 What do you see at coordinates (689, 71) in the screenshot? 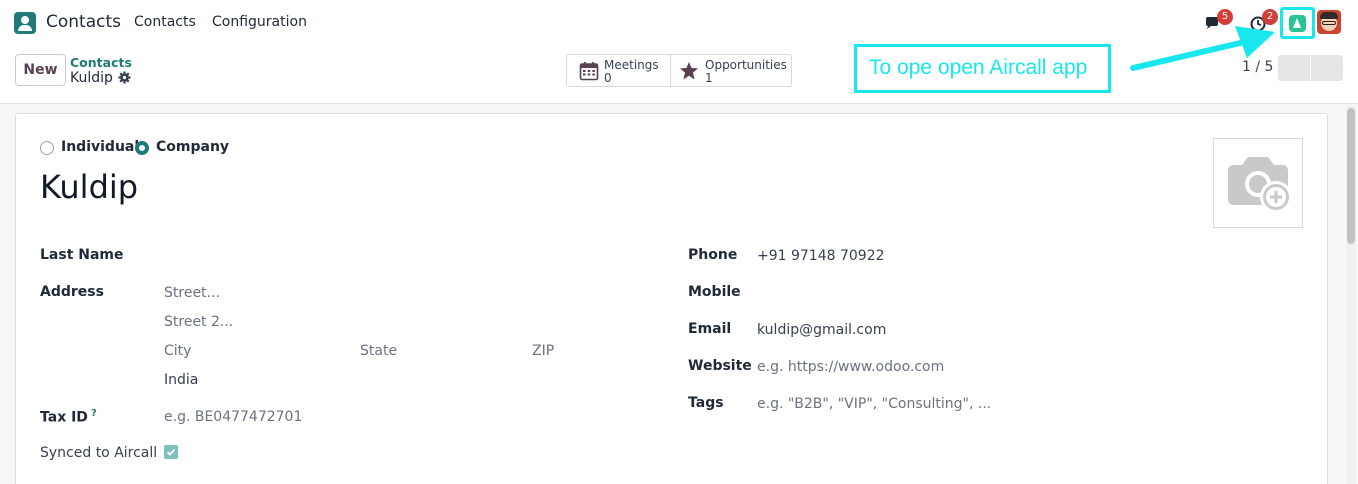
I see `star-icon` at bounding box center [689, 71].